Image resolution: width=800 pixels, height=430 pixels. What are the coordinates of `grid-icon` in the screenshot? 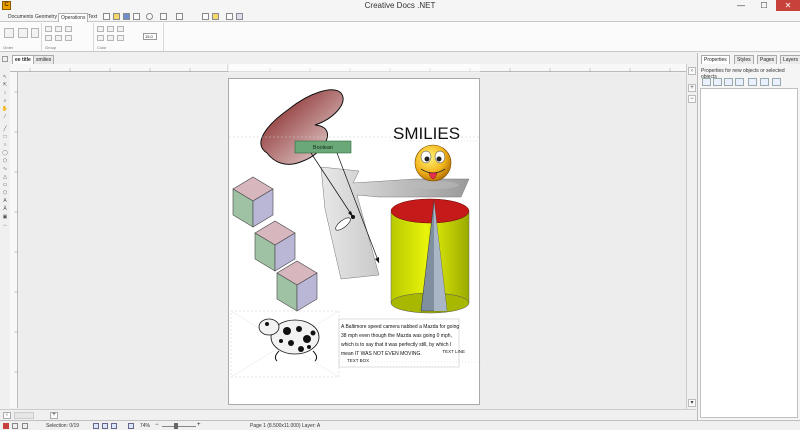 It's located at (229, 16).